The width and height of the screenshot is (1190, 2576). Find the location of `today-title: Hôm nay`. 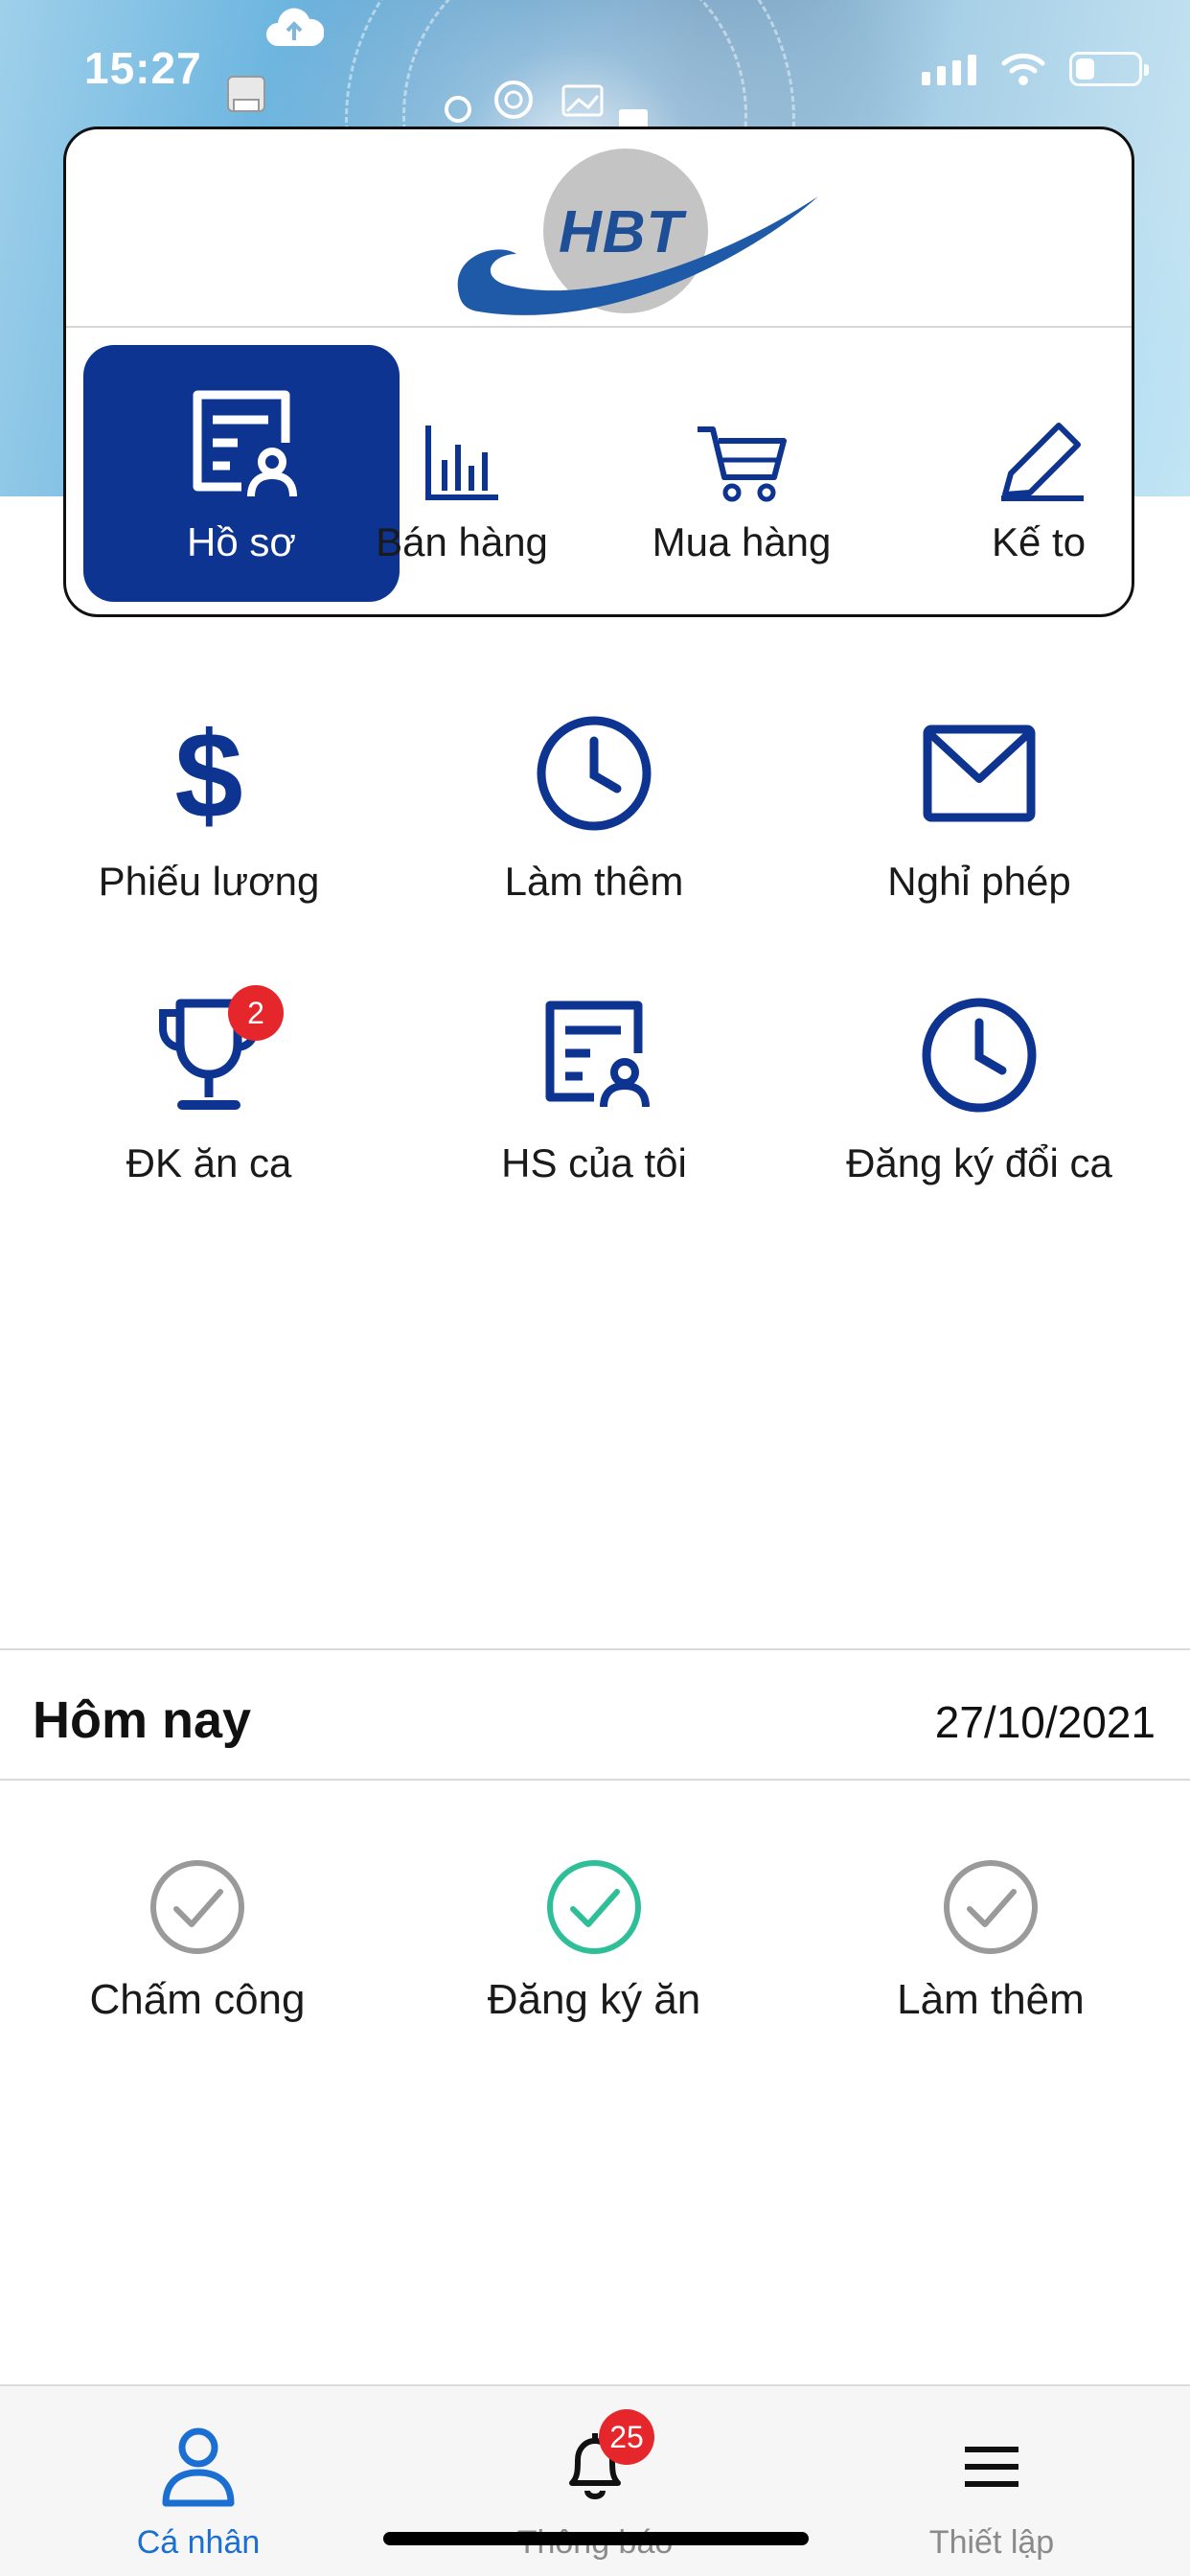

today-title: Hôm nay is located at coordinates (143, 1720).